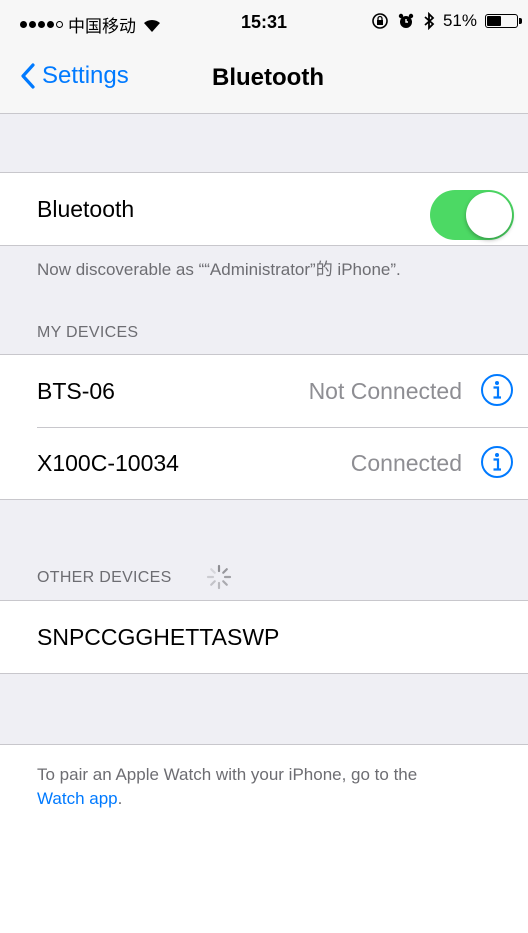 The image size is (528, 933). What do you see at coordinates (158, 636) in the screenshot?
I see `device-name: SNPCCGGHETTASWP` at bounding box center [158, 636].